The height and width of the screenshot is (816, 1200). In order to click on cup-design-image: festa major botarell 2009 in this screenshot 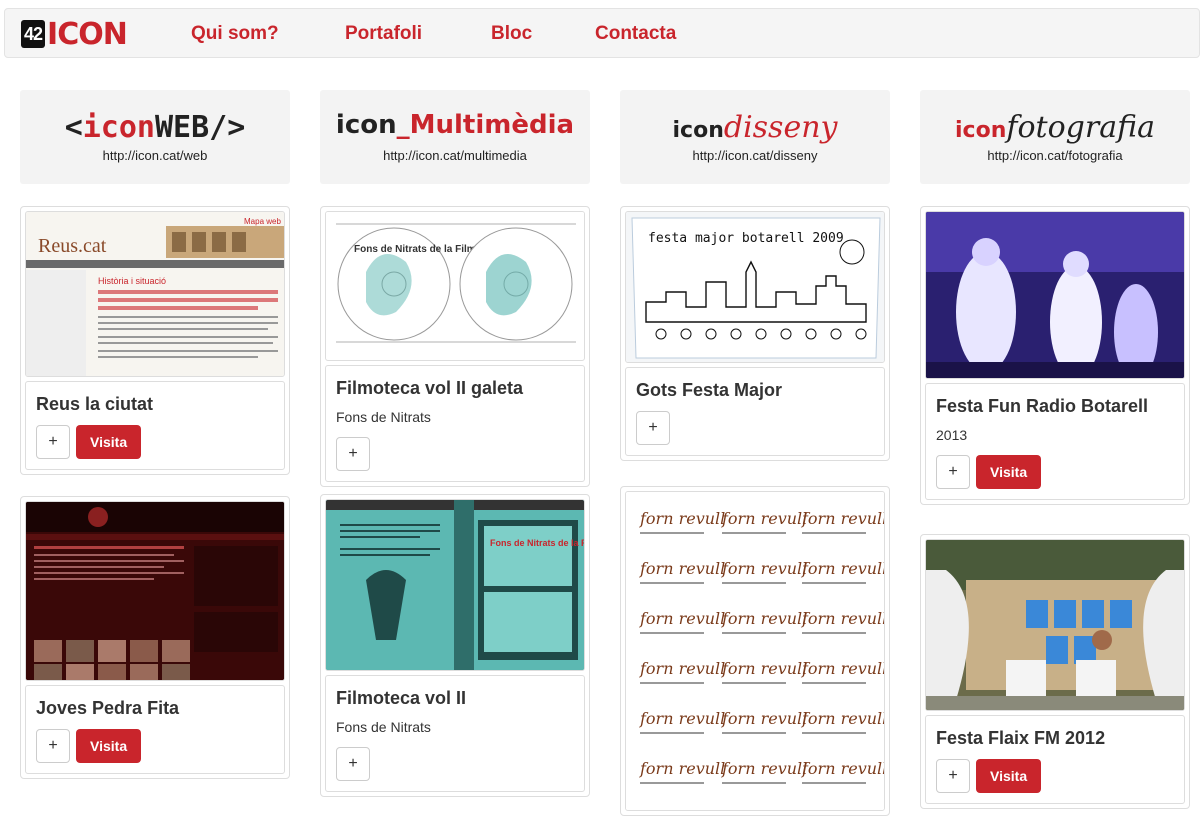, I will do `click(755, 287)`.